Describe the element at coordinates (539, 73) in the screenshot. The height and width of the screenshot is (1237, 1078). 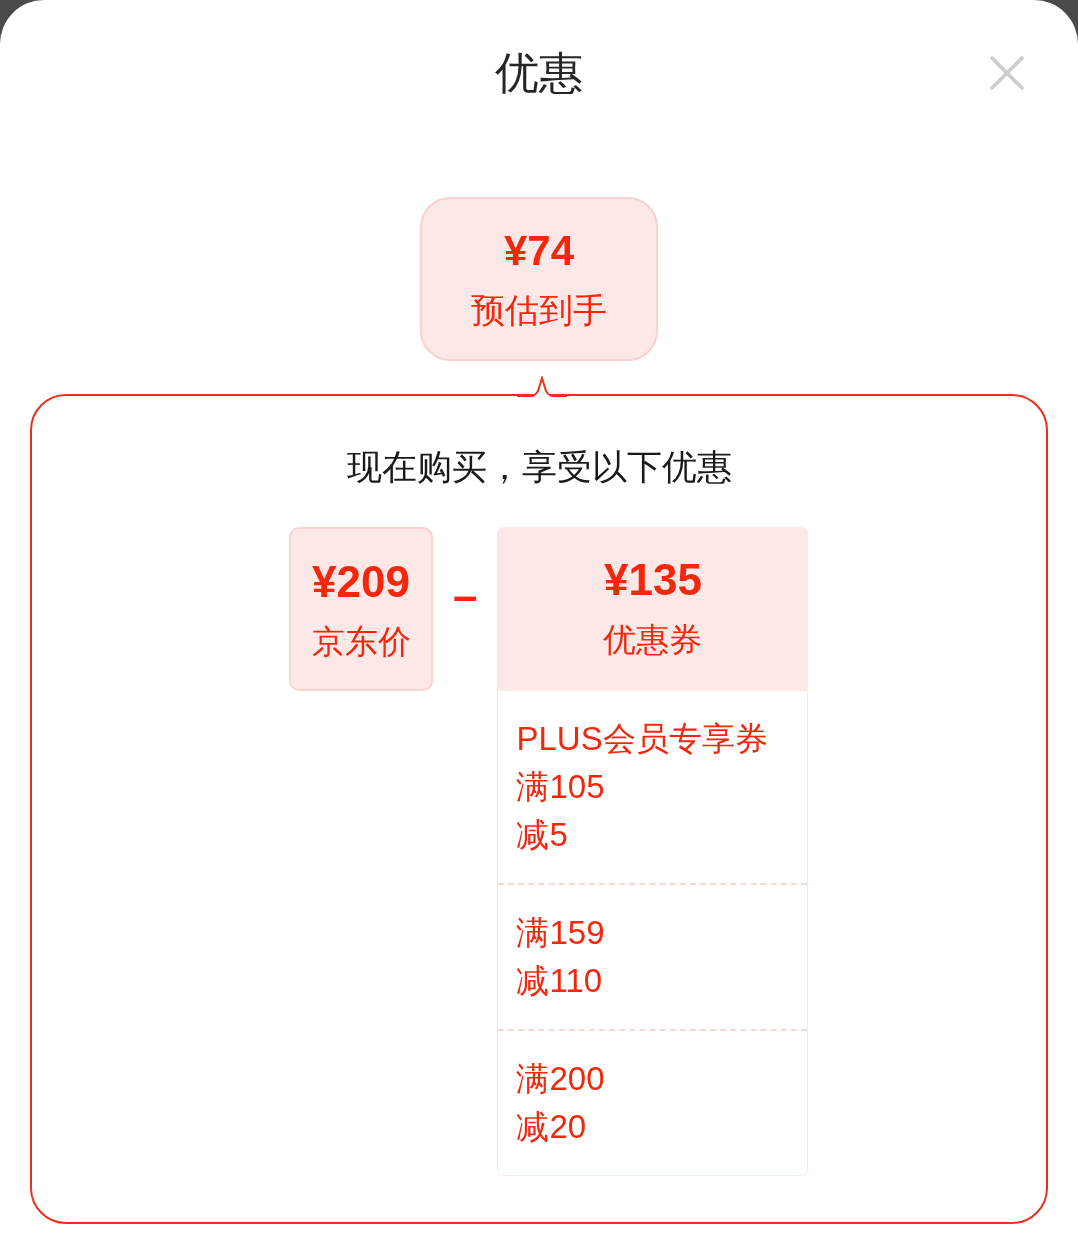
I see `sheet-title: 优惠` at that location.